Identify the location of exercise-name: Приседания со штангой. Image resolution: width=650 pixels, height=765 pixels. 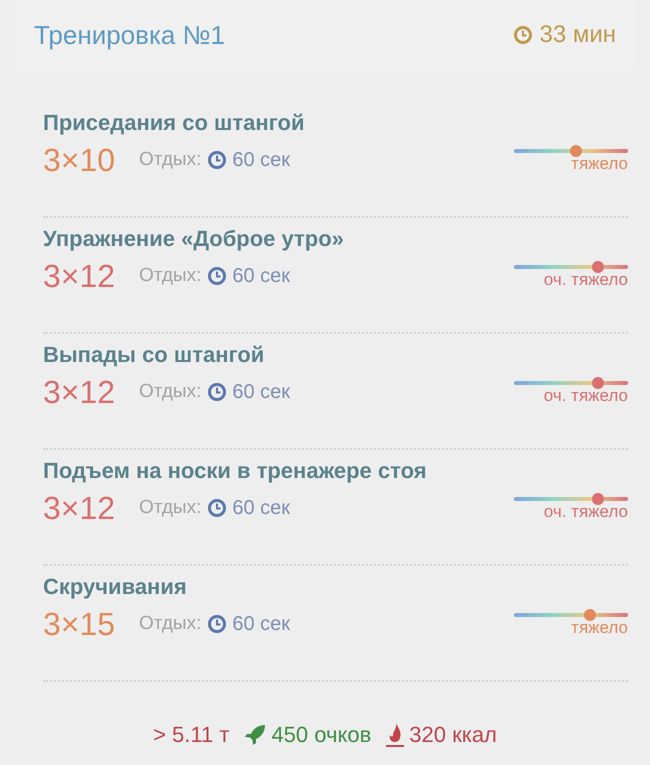
(174, 123).